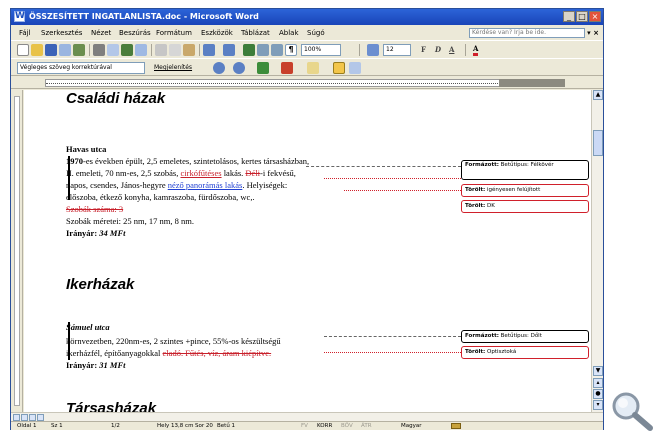 The image size is (665, 438). I want to click on menu-tools: Eszközök, so click(217, 33).